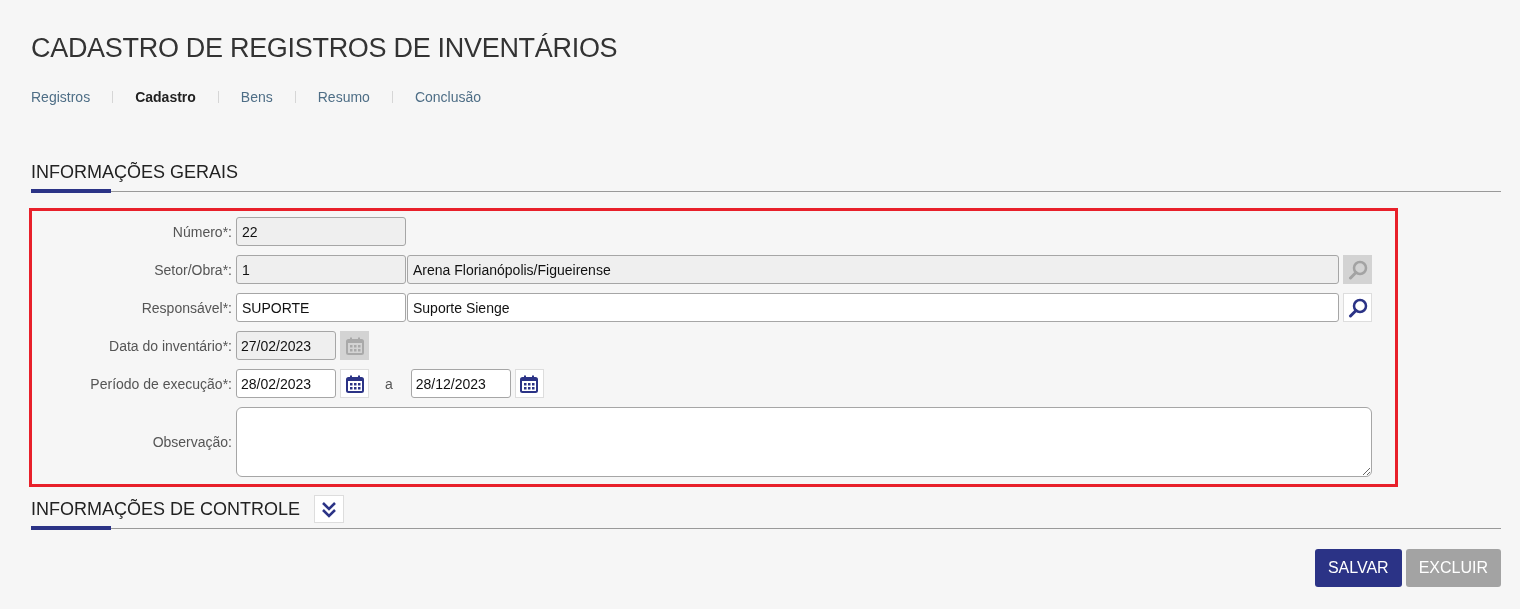 Image resolution: width=1520 pixels, height=609 pixels. What do you see at coordinates (135, 172) in the screenshot?
I see `section-title: INFORMAÇÕES GERAIS` at bounding box center [135, 172].